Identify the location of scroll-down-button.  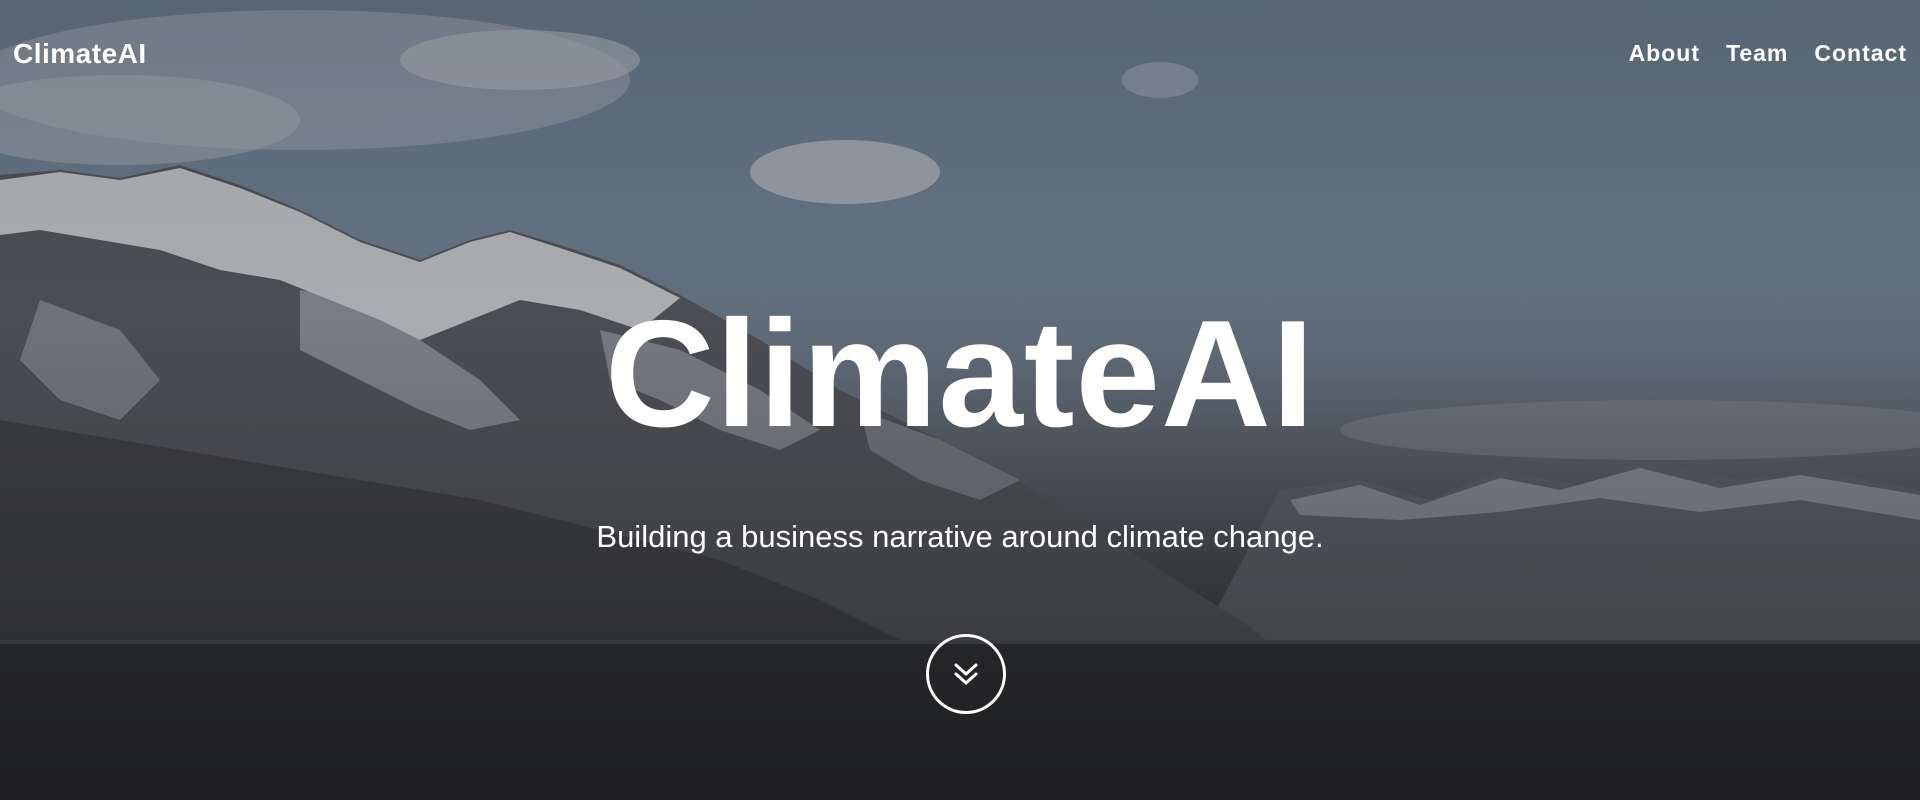
(966, 674).